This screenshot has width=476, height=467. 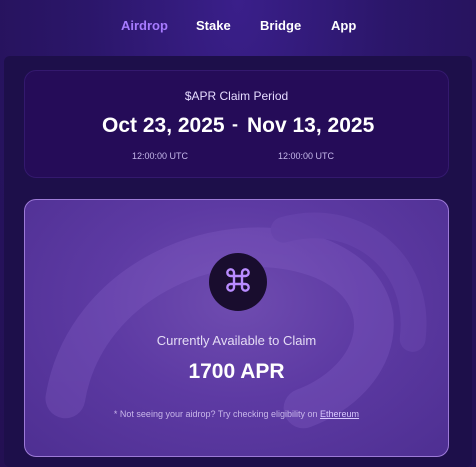 I want to click on command-icon, so click(x=238, y=282).